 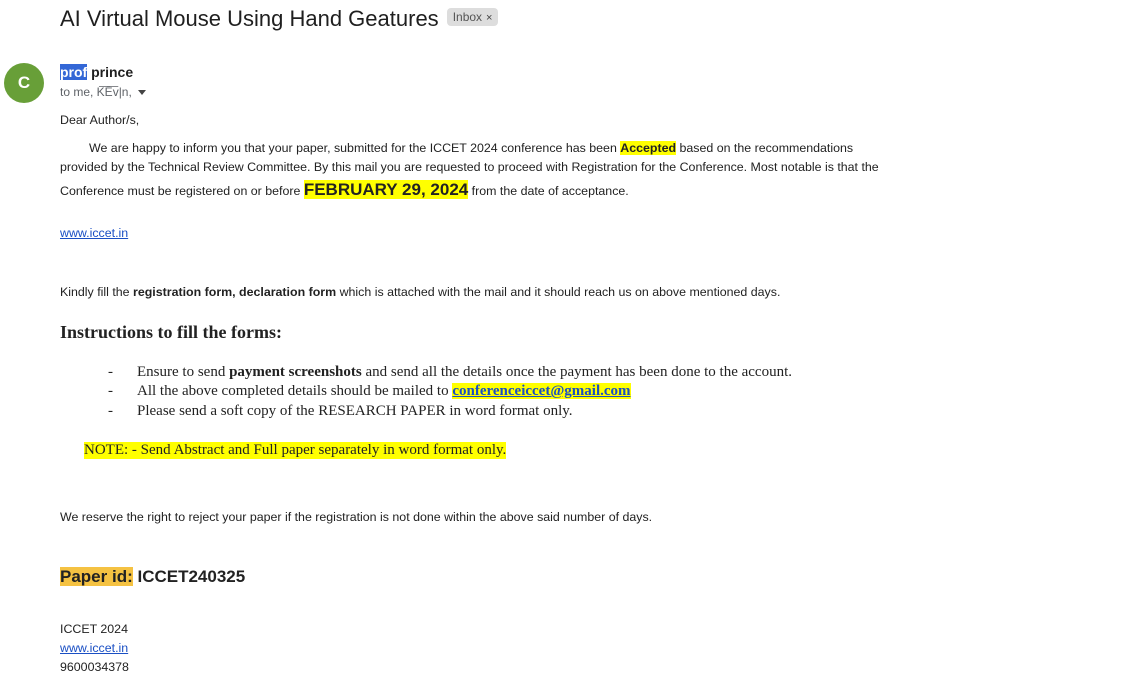 I want to click on website-link-line: www.iccet.in, so click(x=94, y=233).